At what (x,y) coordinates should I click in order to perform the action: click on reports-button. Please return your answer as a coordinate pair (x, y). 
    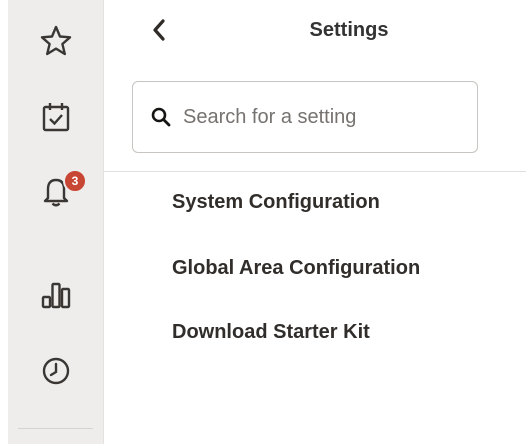
    Looking at the image, I should click on (56, 294).